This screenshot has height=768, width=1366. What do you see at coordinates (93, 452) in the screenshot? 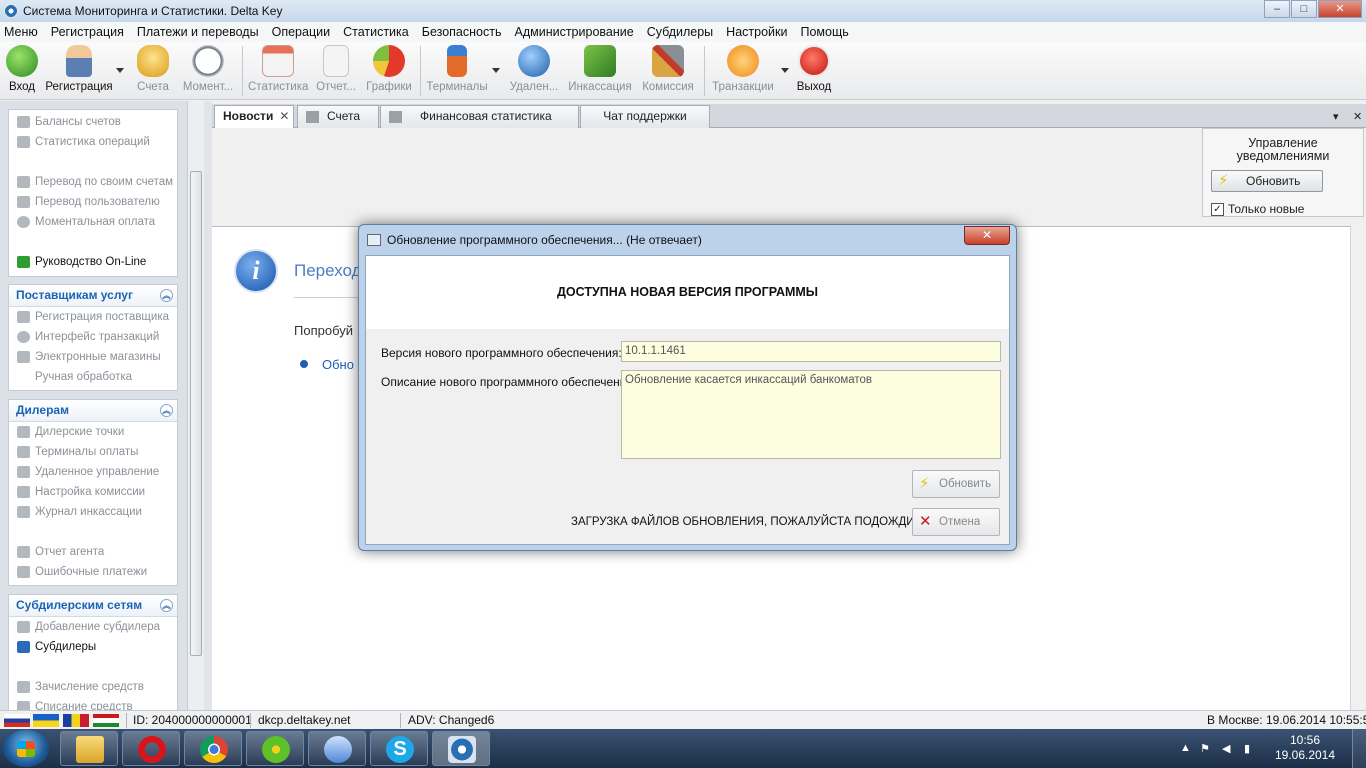
I see `sidebar-item-payment-terminals: Терминалы оплаты` at bounding box center [93, 452].